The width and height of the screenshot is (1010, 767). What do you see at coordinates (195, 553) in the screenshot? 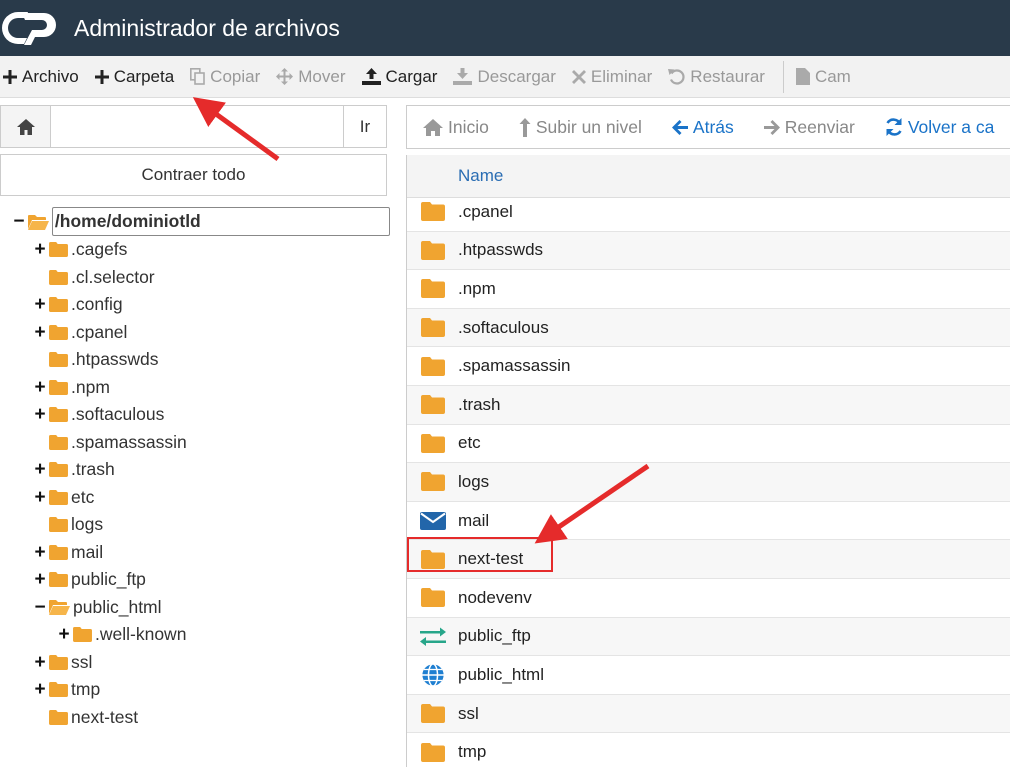
I see `tree-item-mail: + mail` at bounding box center [195, 553].